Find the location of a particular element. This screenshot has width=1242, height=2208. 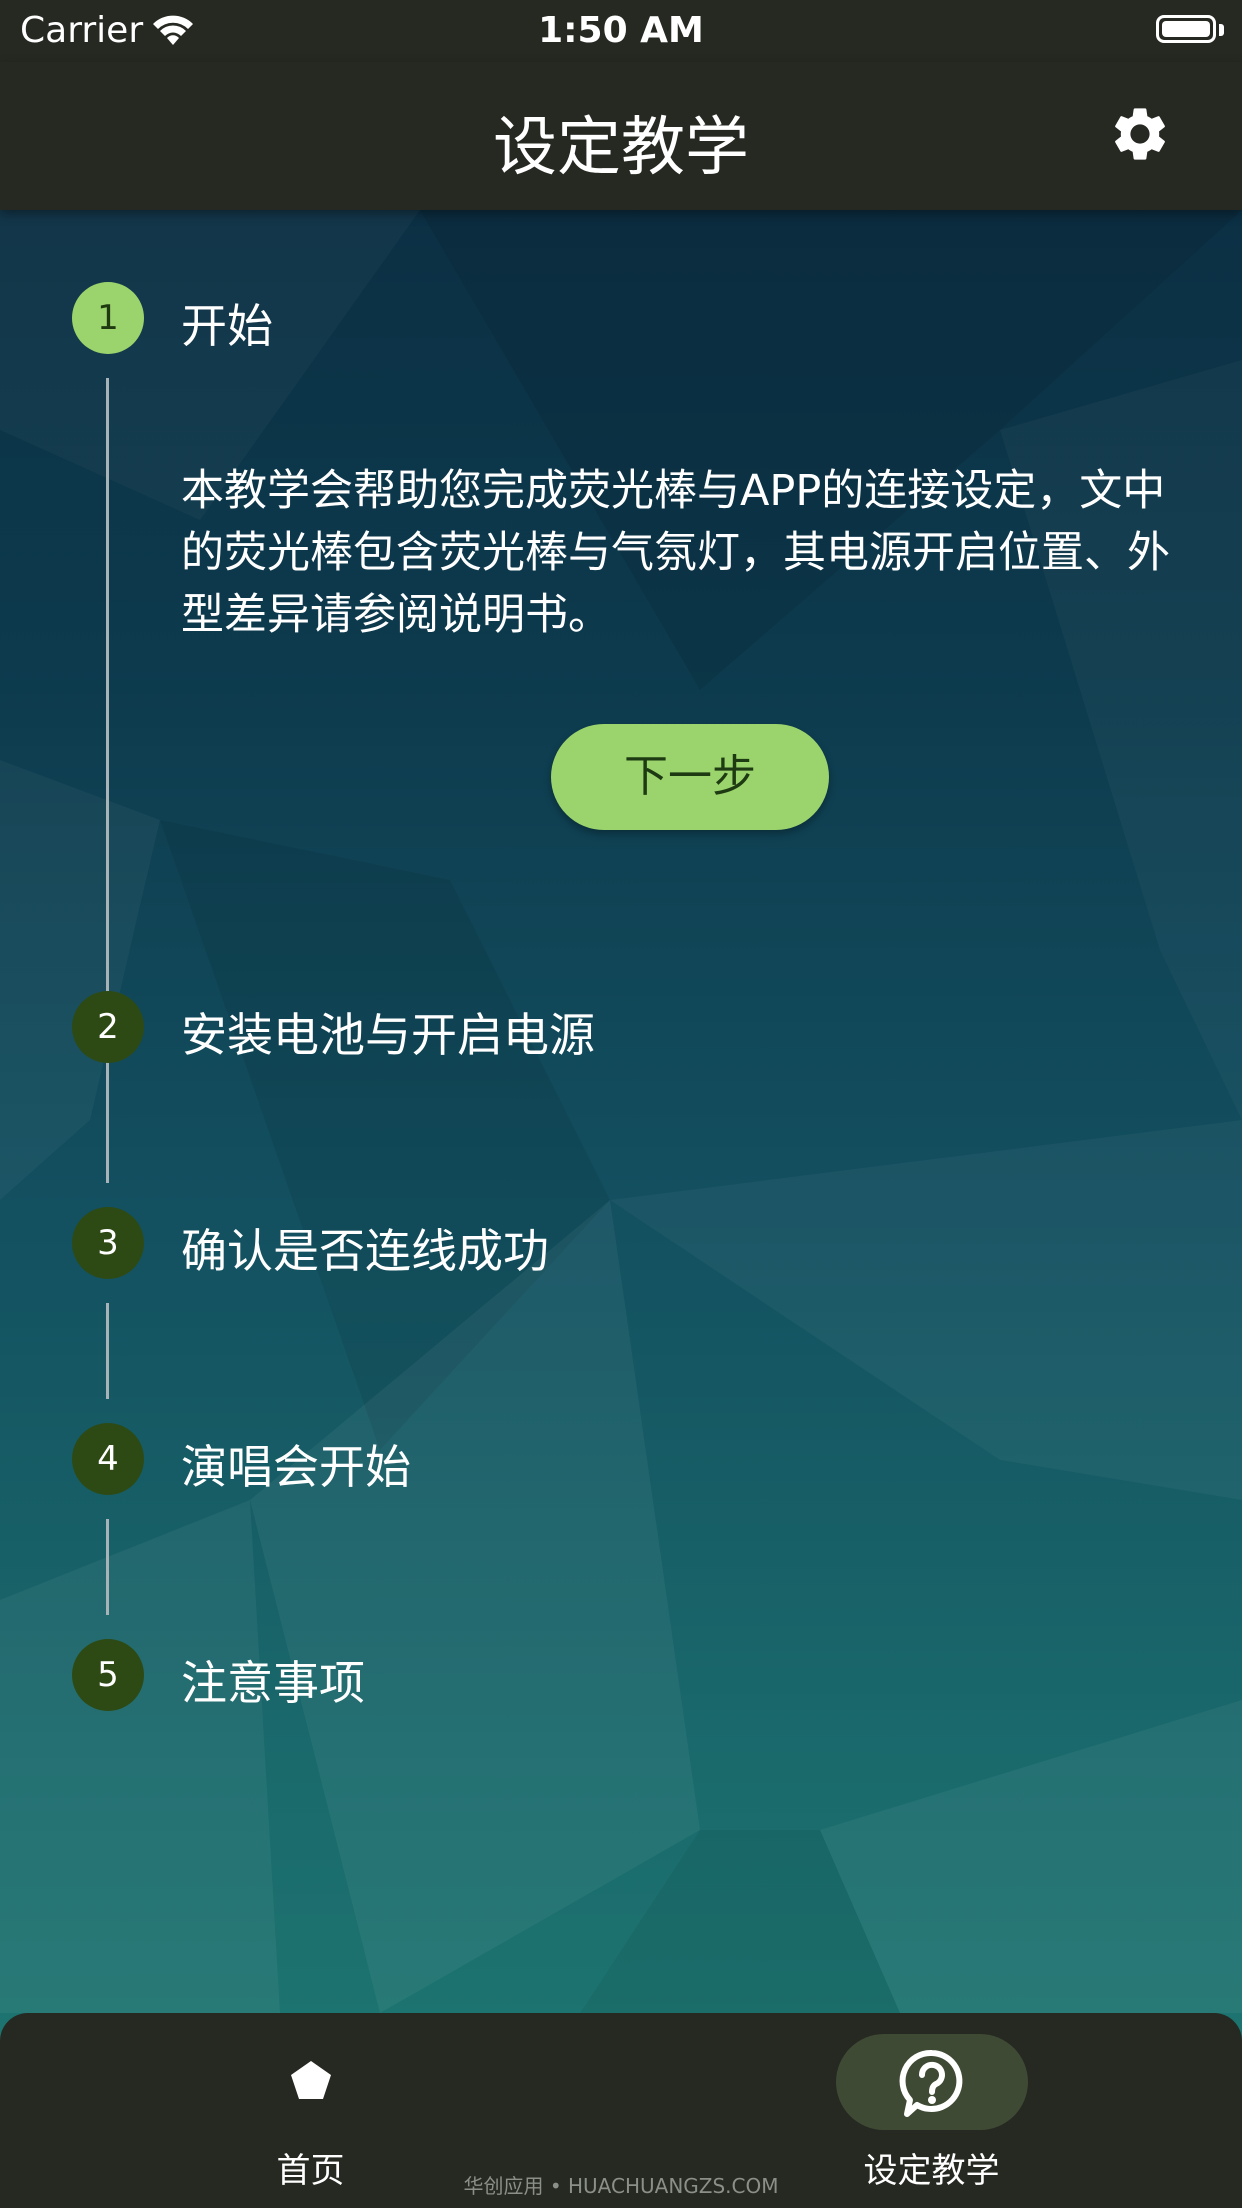

step-number-3: 3 is located at coordinates (108, 1243).